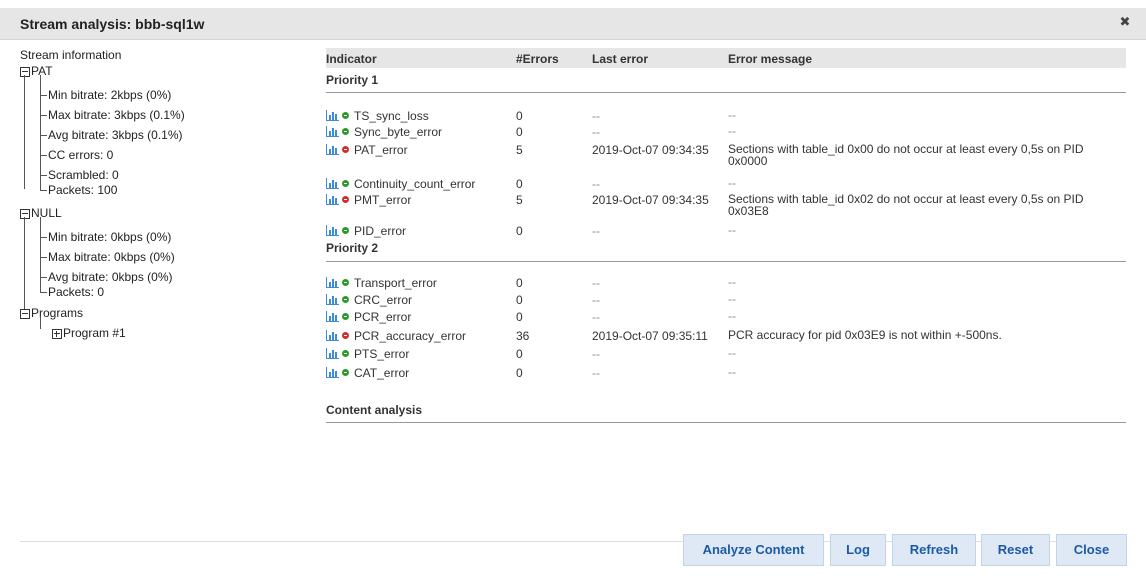  Describe the element at coordinates (726, 283) in the screenshot. I see `table-row: Transport_error 0 -- --` at that location.